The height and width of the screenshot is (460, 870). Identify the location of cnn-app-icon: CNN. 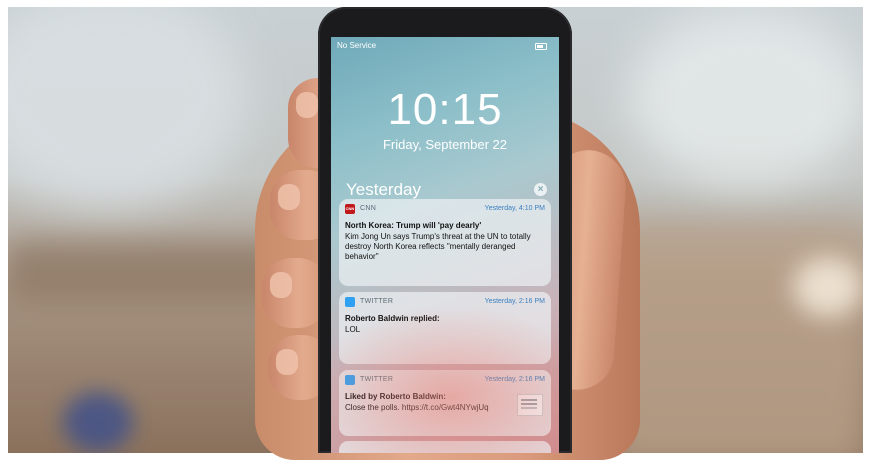
(350, 209).